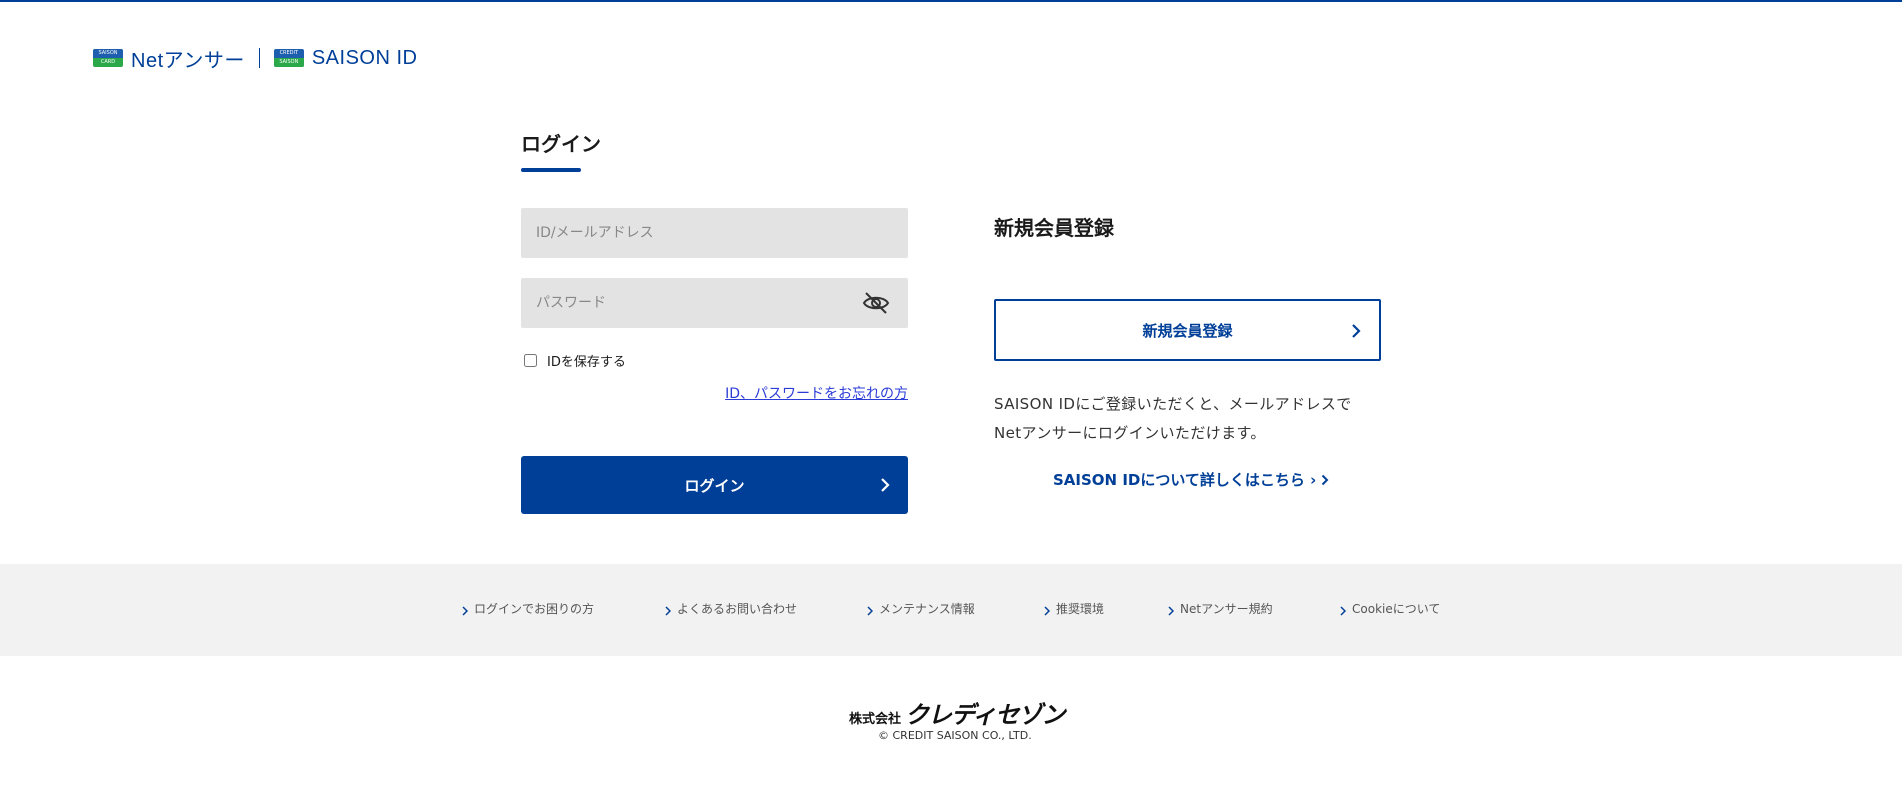 This screenshot has height=785, width=1902. What do you see at coordinates (108, 58) in the screenshot?
I see `saison-card-logo-icon: SAISON CARD` at bounding box center [108, 58].